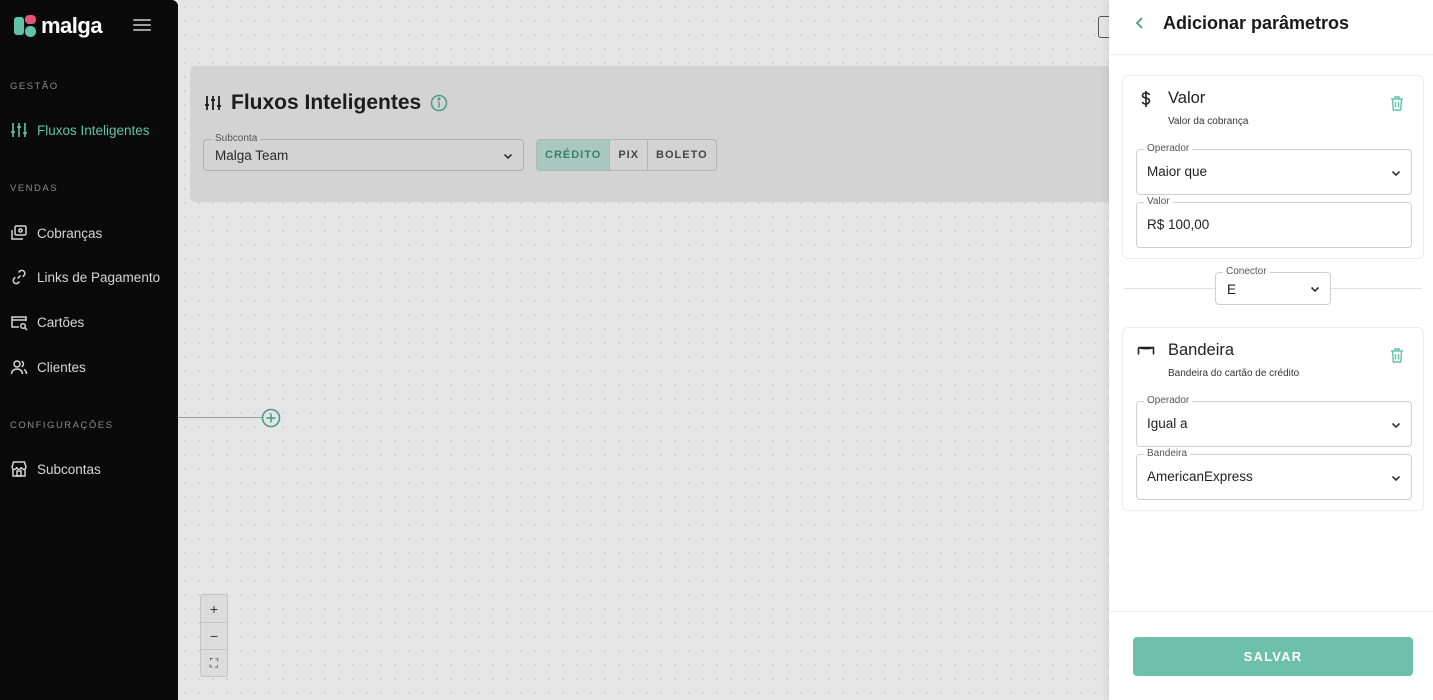 The width and height of the screenshot is (1433, 700). Describe the element at coordinates (34, 86) in the screenshot. I see `section-gestao: GESTÃO` at that location.